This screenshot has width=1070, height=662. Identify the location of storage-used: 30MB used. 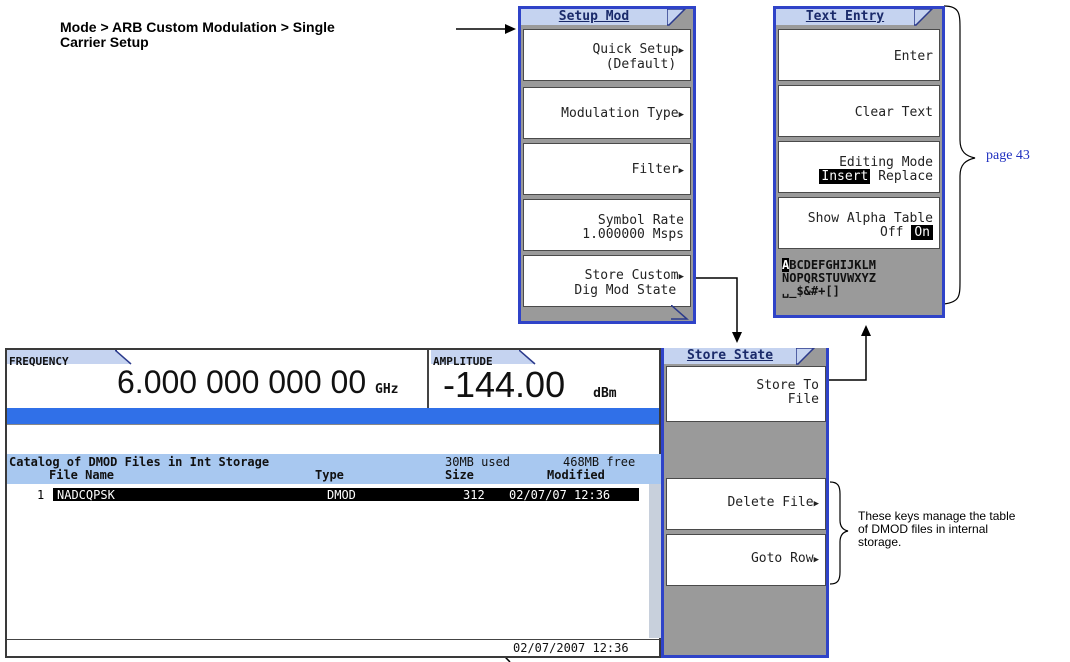
(478, 462).